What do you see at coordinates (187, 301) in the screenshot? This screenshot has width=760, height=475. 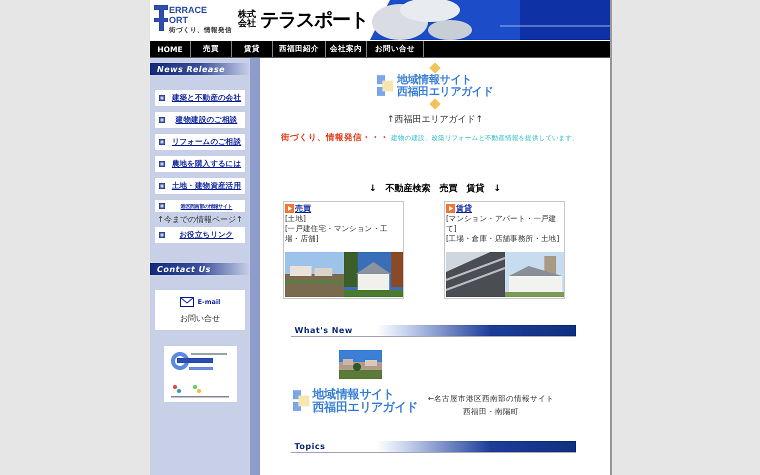 I see `envelope-icon` at bounding box center [187, 301].